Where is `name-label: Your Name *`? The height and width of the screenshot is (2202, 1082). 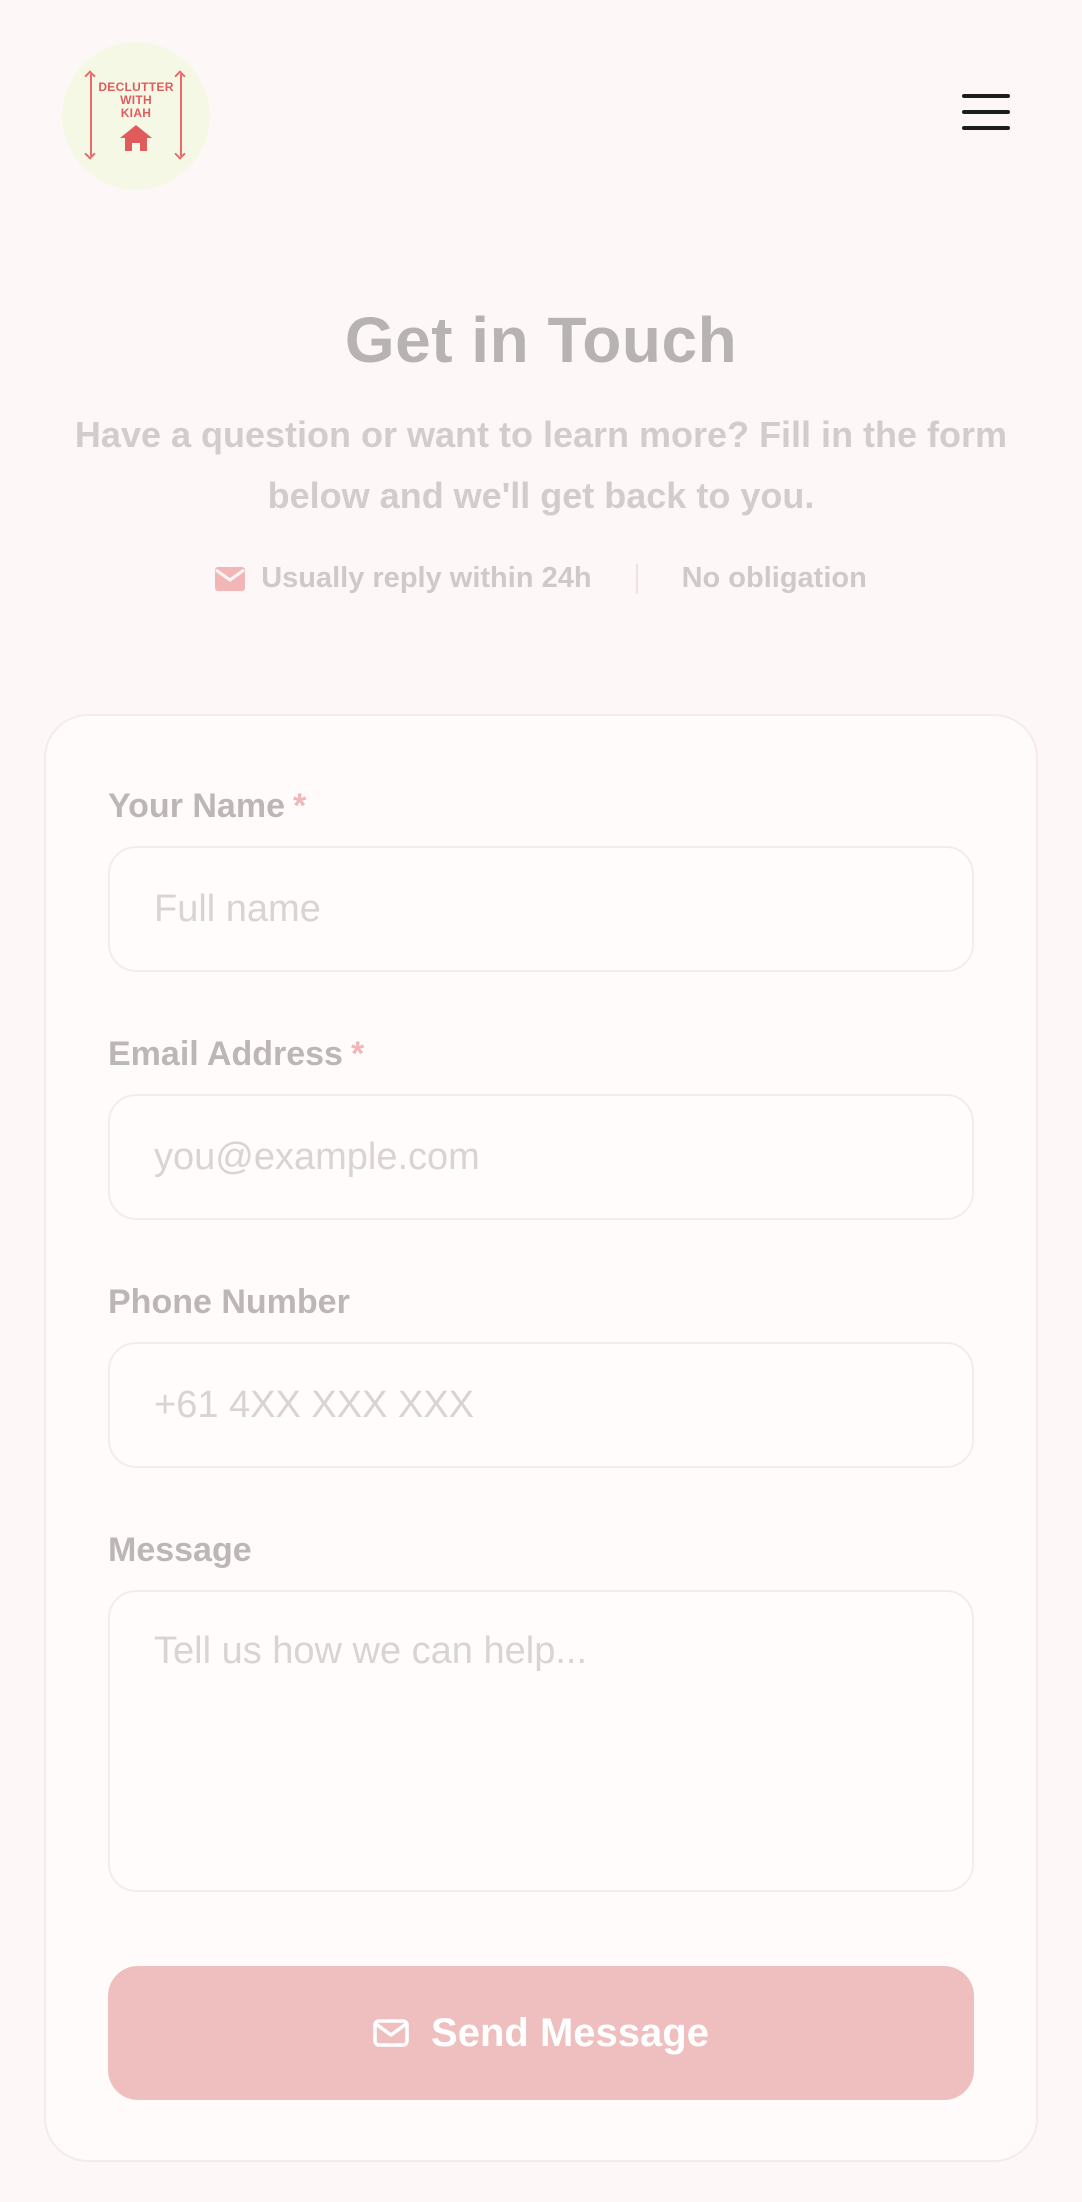 name-label: Your Name * is located at coordinates (541, 806).